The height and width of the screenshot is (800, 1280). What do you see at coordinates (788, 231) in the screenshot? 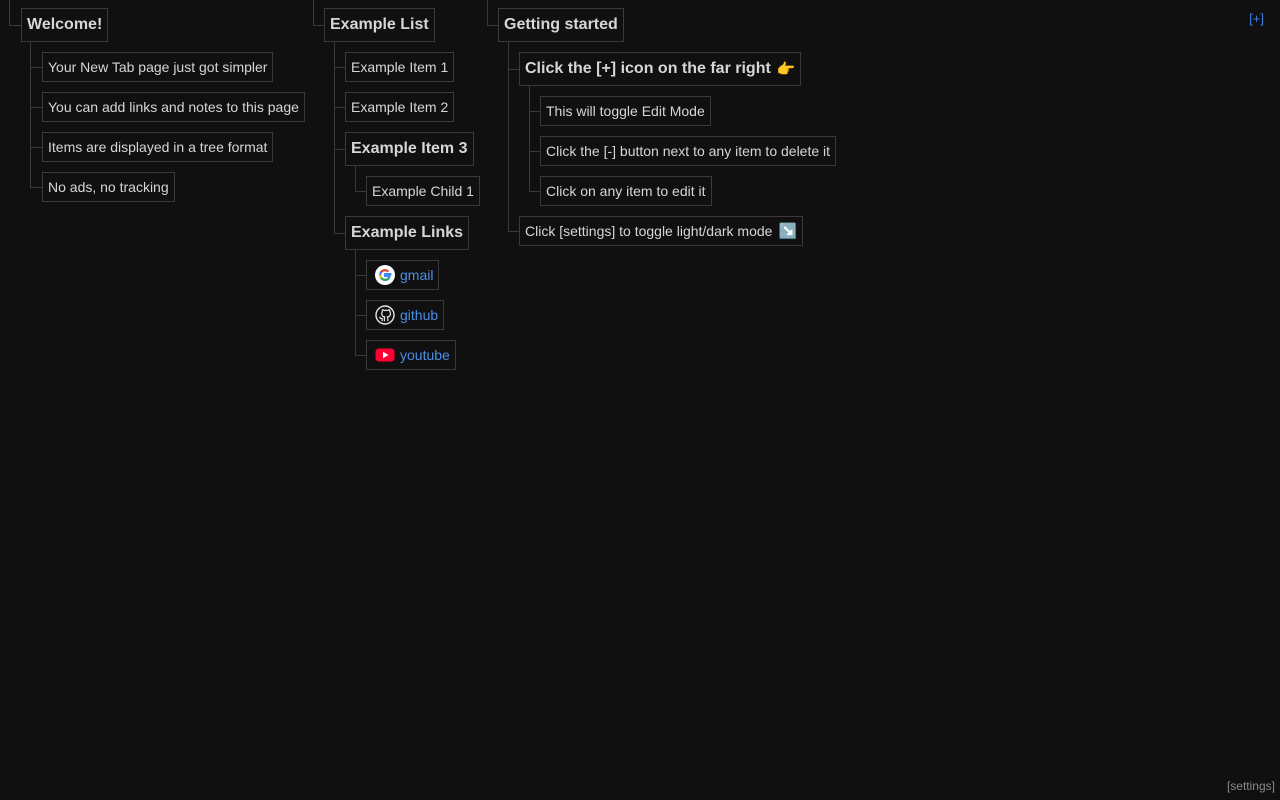
I see `arrow-down-right-icon: ↘️` at bounding box center [788, 231].